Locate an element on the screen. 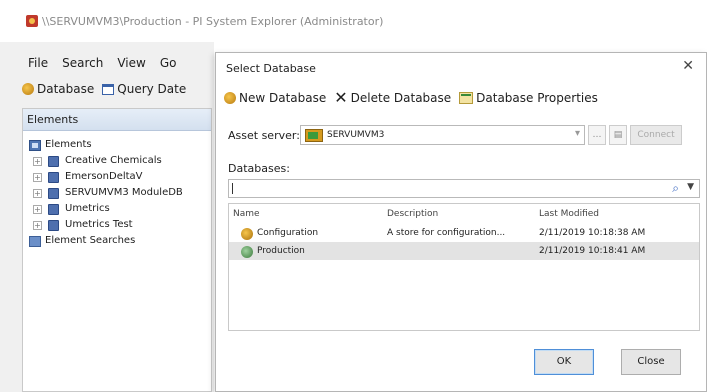 This screenshot has height=392, width=707. tree-item-servumvm3-moduledb: + SERVUMVM3 ModuleDB is located at coordinates (120, 193).